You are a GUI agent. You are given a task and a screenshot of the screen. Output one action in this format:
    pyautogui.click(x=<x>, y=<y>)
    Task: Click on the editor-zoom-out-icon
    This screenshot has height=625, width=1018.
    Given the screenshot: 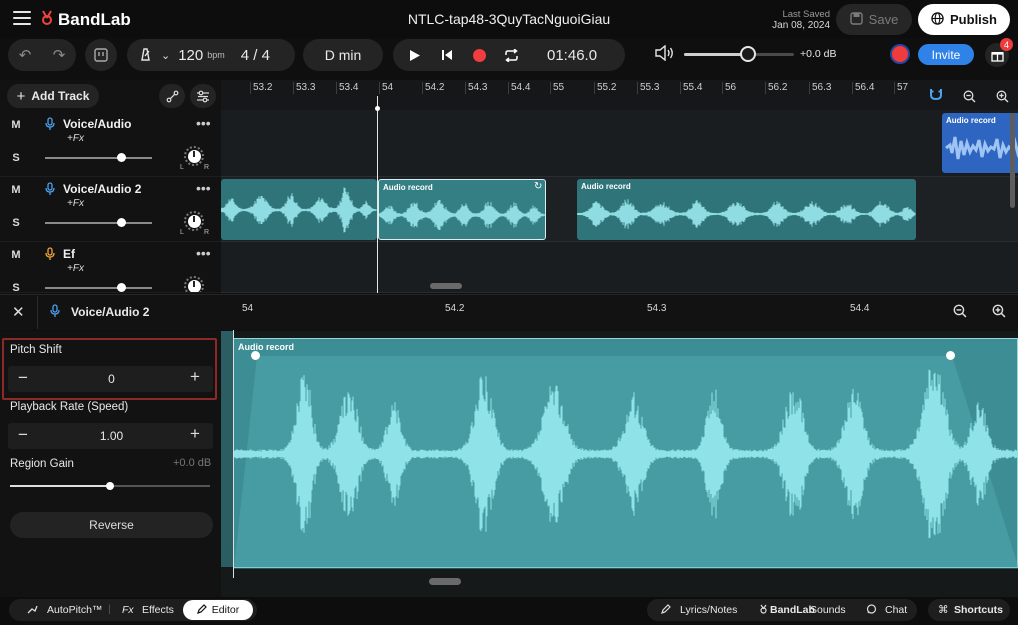 What is the action you would take?
    pyautogui.click(x=960, y=311)
    